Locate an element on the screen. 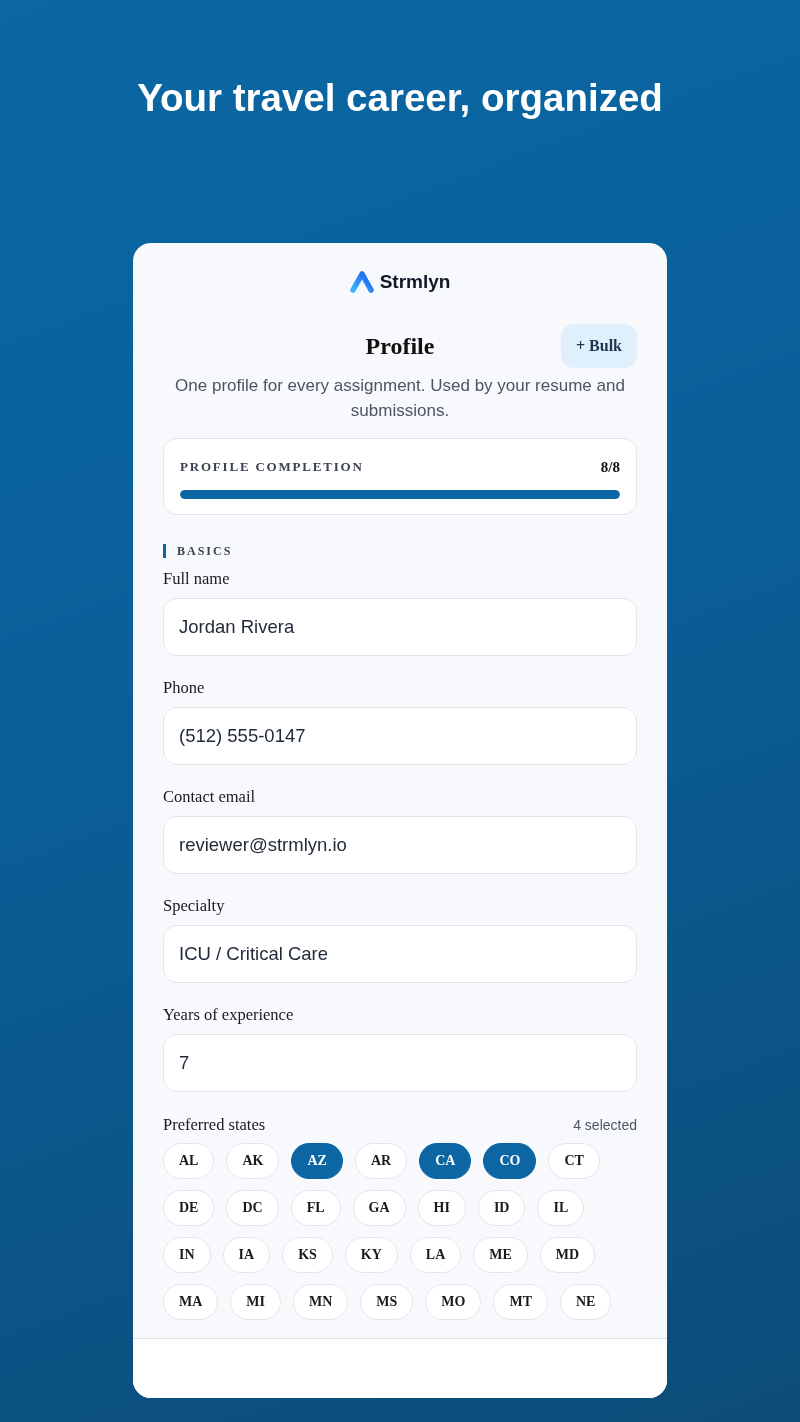 The width and height of the screenshot is (800, 1422). completion-count: 8/8 is located at coordinates (610, 467).